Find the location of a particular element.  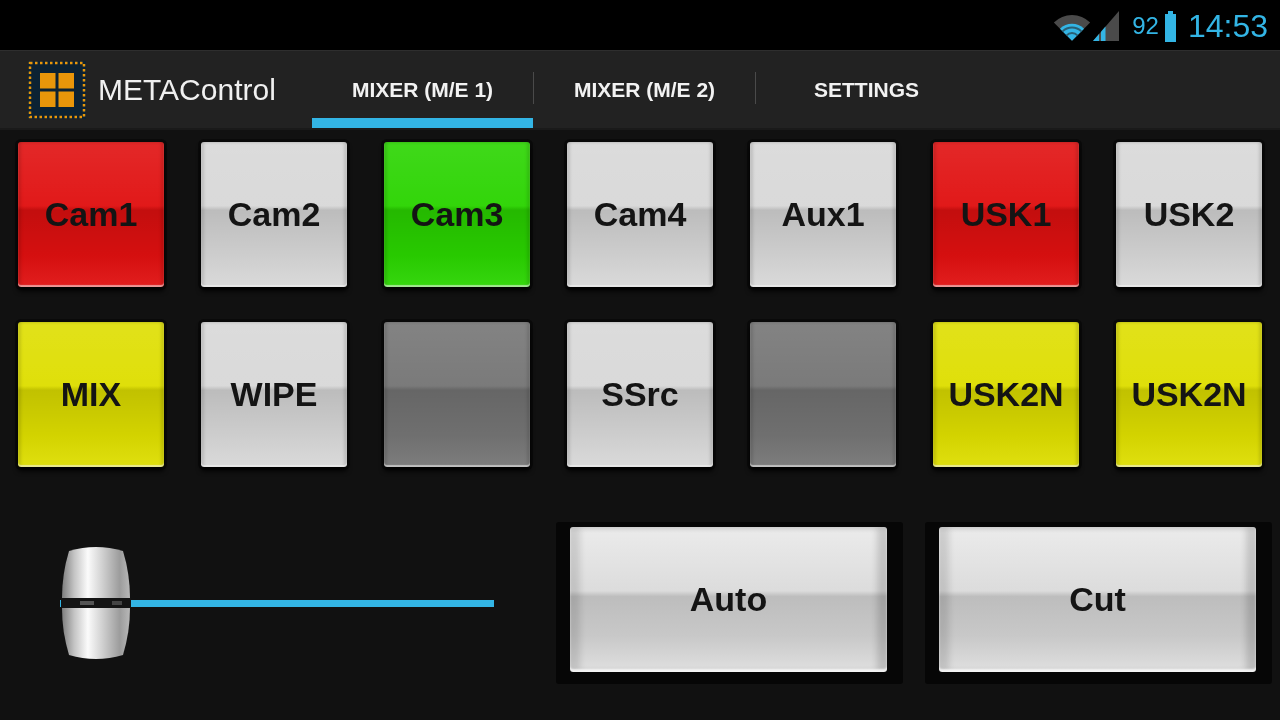

tab: MIXER (M/E 1) is located at coordinates (422, 89).